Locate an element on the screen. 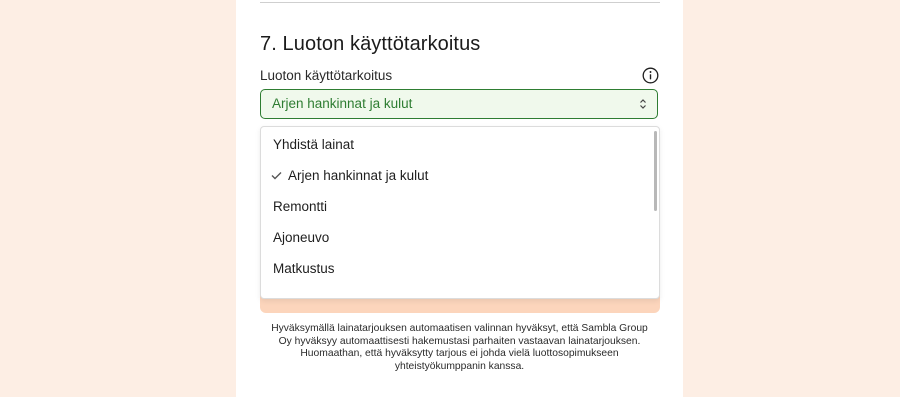 This screenshot has width=900, height=397. dropdown-option-arjen-hankinnat: Arjen hankinnat ja kulut is located at coordinates (456, 176).